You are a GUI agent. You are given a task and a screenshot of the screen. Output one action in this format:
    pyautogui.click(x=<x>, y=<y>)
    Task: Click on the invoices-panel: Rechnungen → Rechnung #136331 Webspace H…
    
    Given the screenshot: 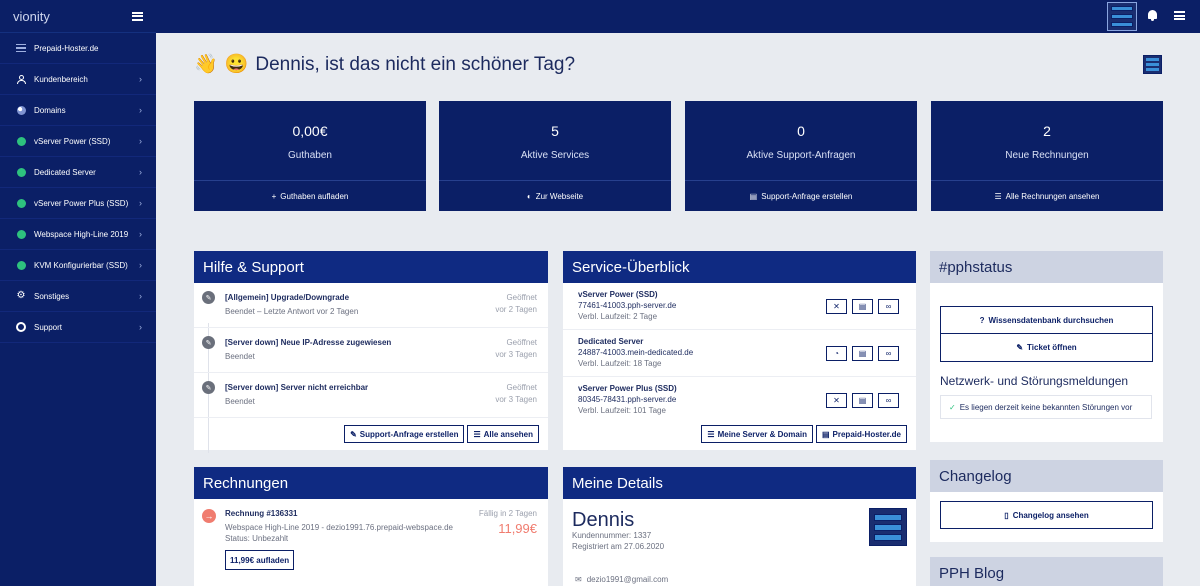 What is the action you would take?
    pyautogui.click(x=371, y=526)
    